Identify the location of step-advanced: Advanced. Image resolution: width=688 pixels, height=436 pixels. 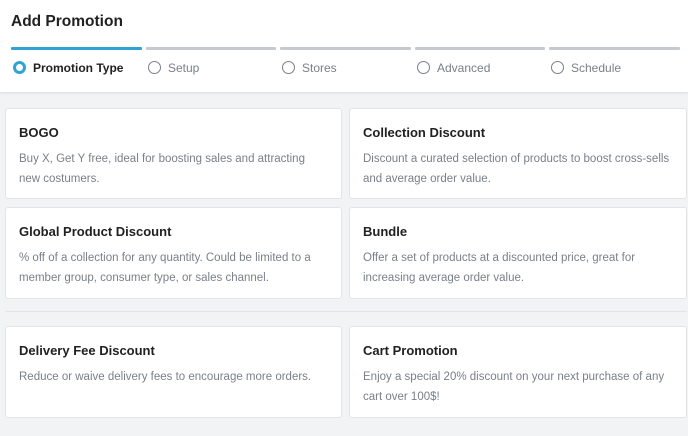
(480, 63).